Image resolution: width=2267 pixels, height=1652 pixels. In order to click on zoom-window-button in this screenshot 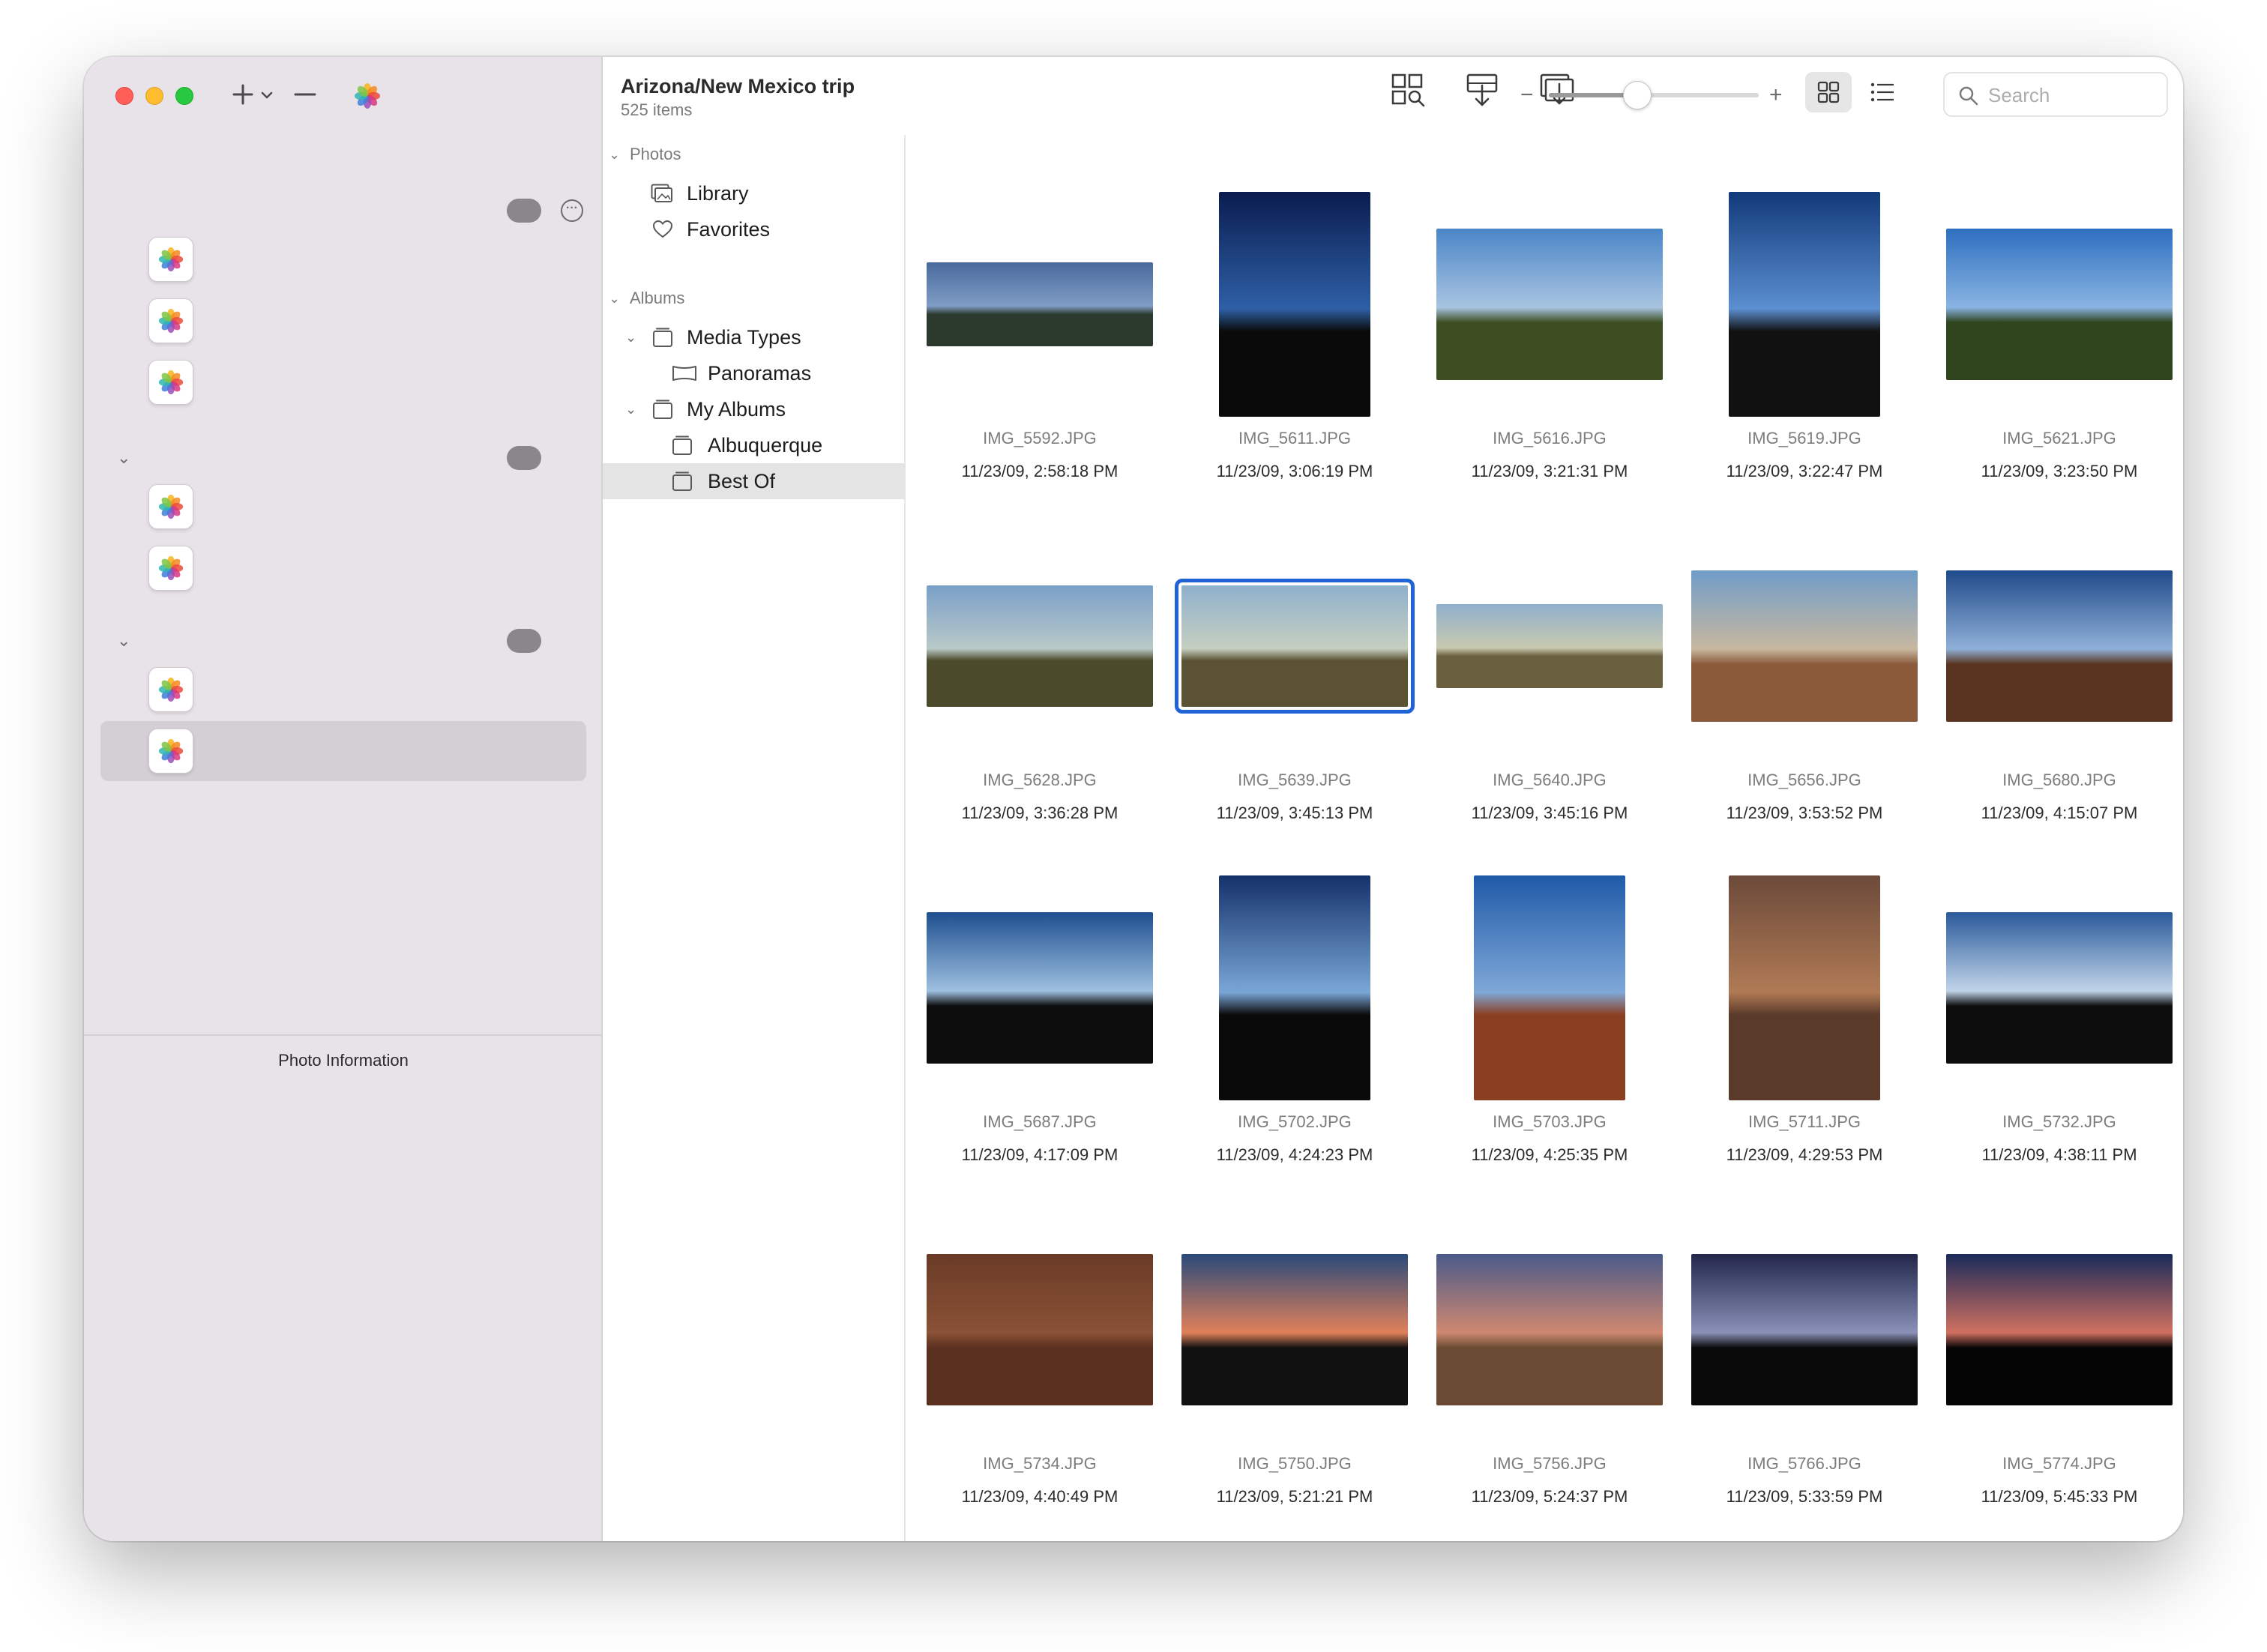, I will do `click(184, 96)`.